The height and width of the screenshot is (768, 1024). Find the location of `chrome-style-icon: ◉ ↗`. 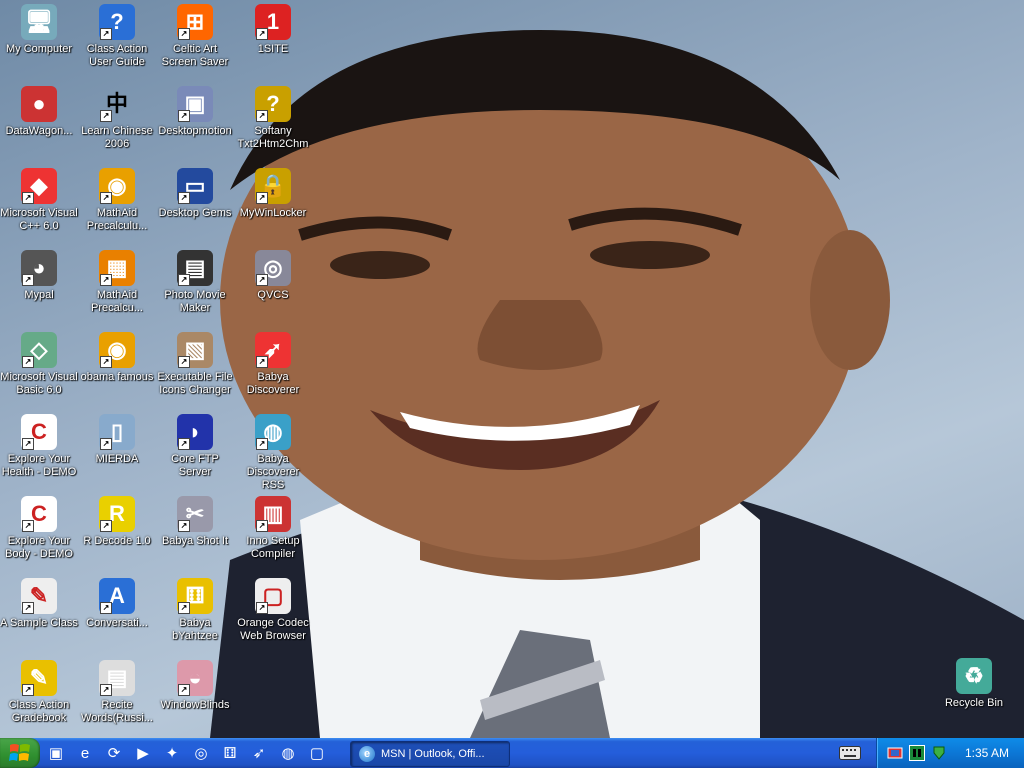

chrome-style-icon: ◉ ↗ is located at coordinates (117, 186).